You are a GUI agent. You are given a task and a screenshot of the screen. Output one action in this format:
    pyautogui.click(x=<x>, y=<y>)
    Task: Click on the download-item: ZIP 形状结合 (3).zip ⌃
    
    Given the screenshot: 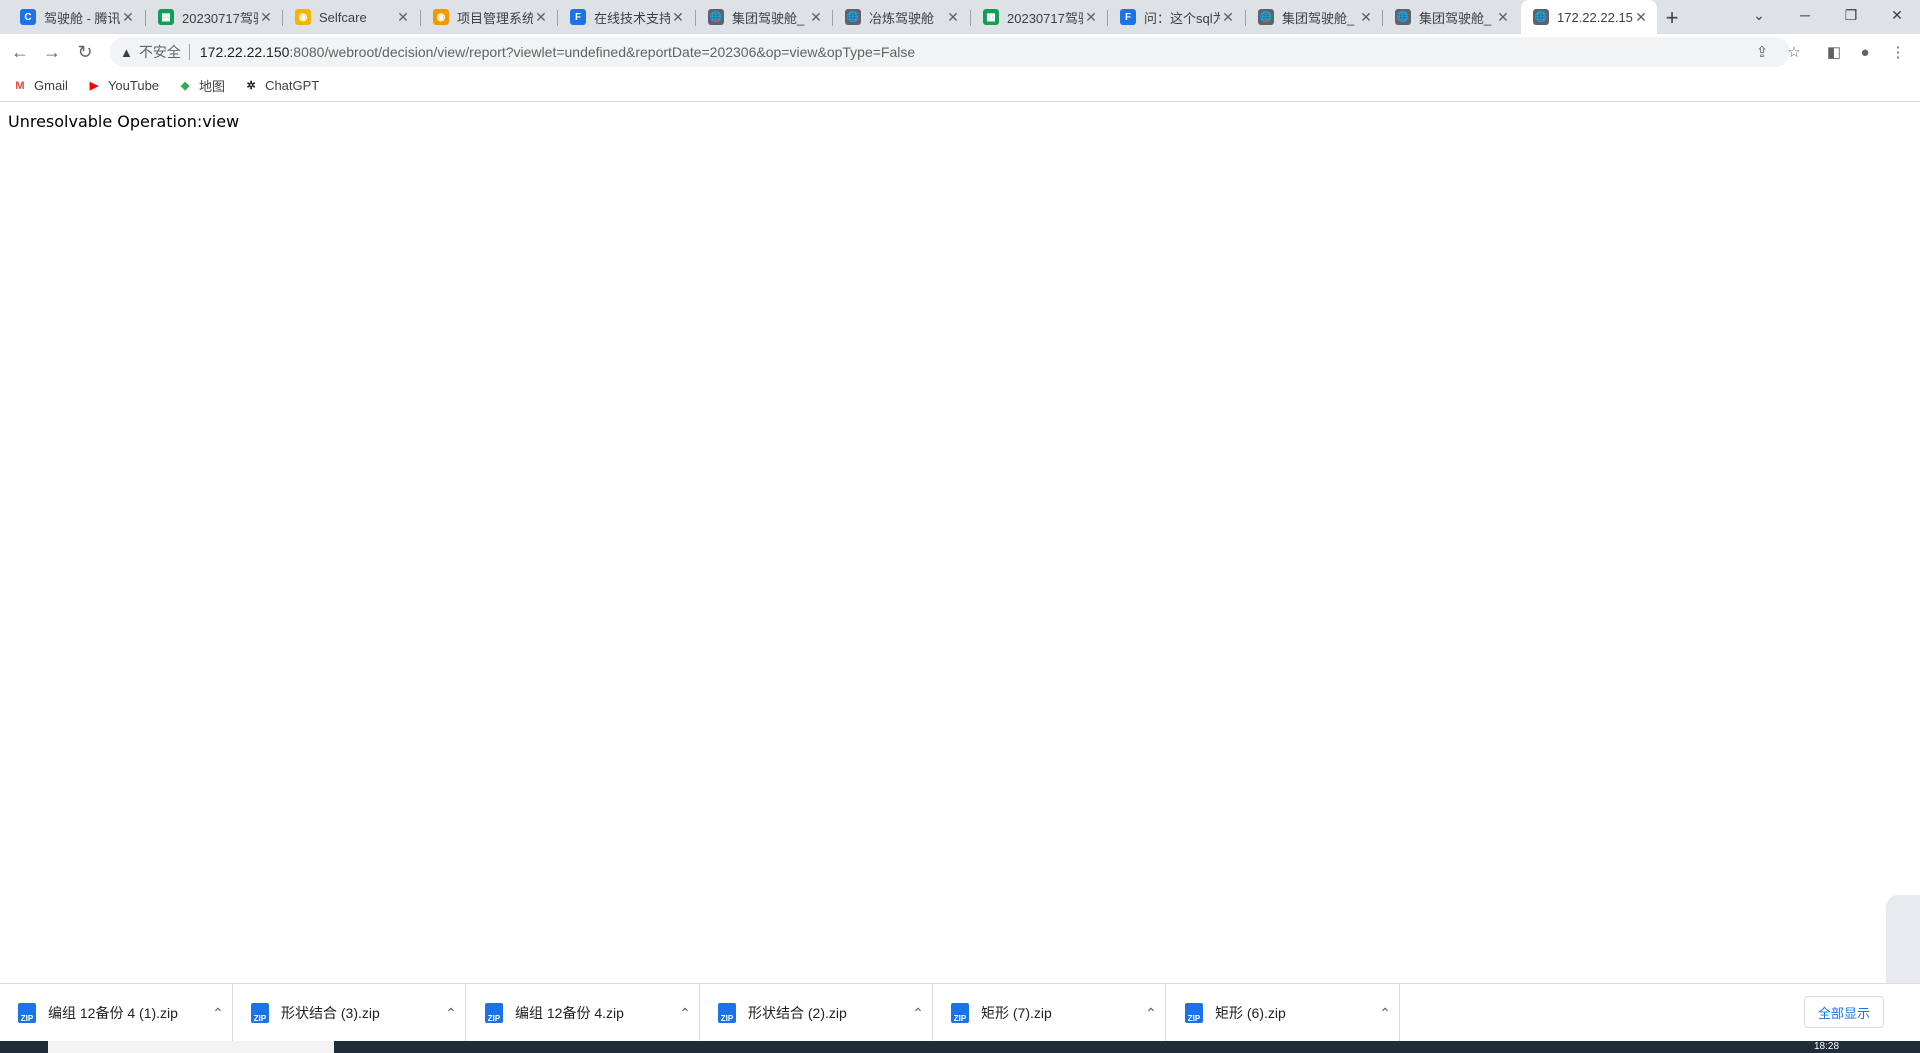 What is the action you would take?
    pyautogui.click(x=349, y=1013)
    